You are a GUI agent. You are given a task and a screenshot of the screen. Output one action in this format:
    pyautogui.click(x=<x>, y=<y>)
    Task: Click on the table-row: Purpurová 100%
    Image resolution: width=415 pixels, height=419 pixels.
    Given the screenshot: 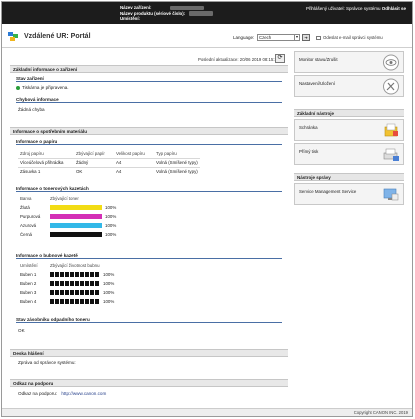 What is the action you would take?
    pyautogui.click(x=68, y=216)
    